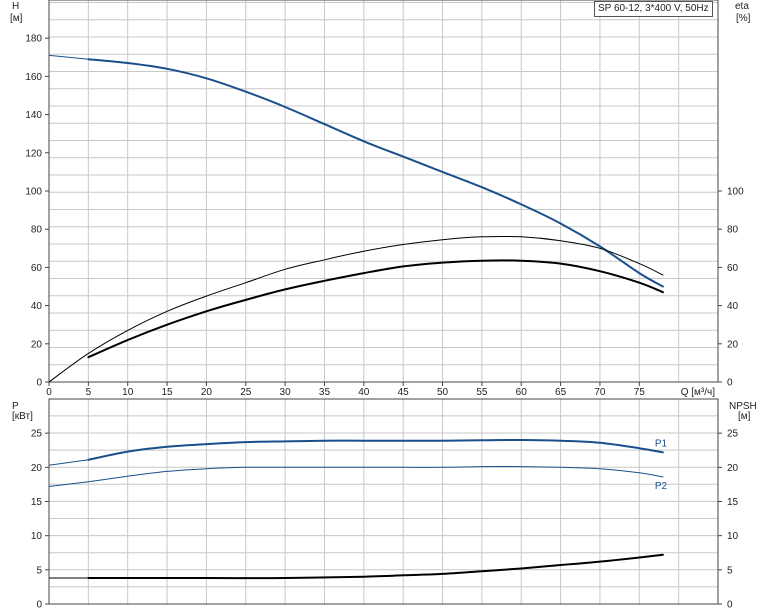 Image resolution: width=774 pixels, height=611 pixels. I want to click on x-tick-label: 40, so click(364, 392).